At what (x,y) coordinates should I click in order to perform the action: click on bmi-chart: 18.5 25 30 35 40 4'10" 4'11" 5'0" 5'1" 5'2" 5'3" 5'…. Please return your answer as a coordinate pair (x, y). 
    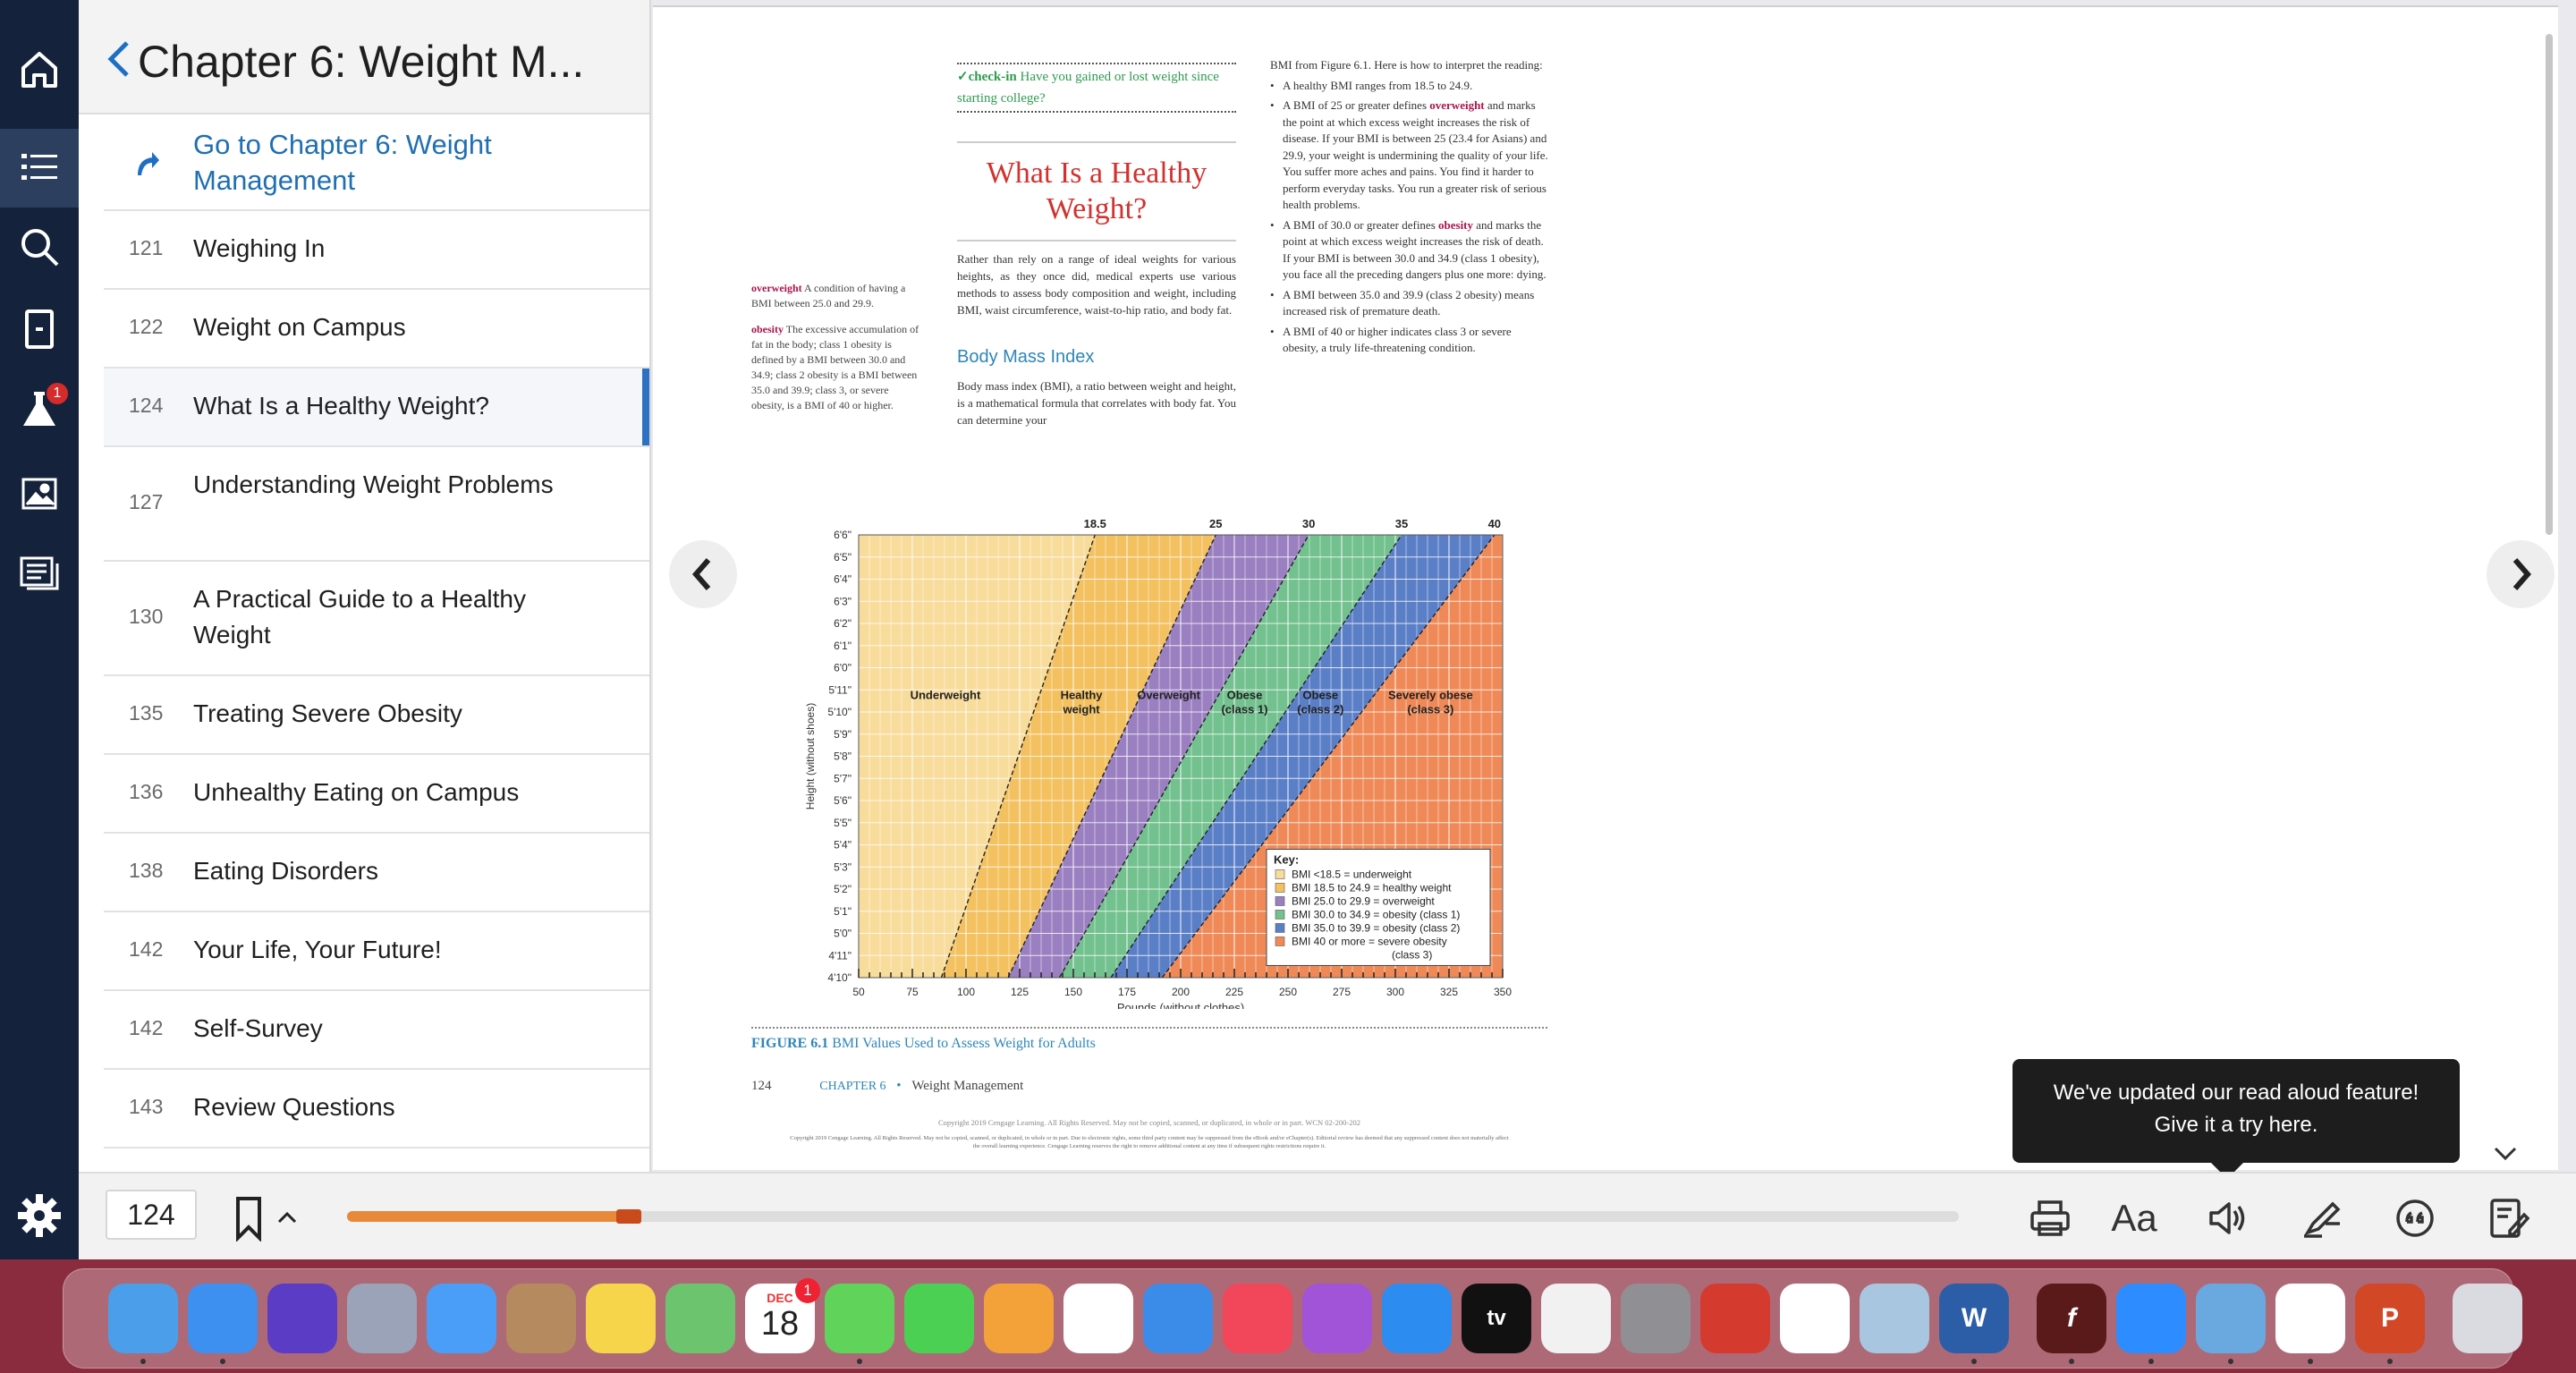
    Looking at the image, I should click on (1158, 763).